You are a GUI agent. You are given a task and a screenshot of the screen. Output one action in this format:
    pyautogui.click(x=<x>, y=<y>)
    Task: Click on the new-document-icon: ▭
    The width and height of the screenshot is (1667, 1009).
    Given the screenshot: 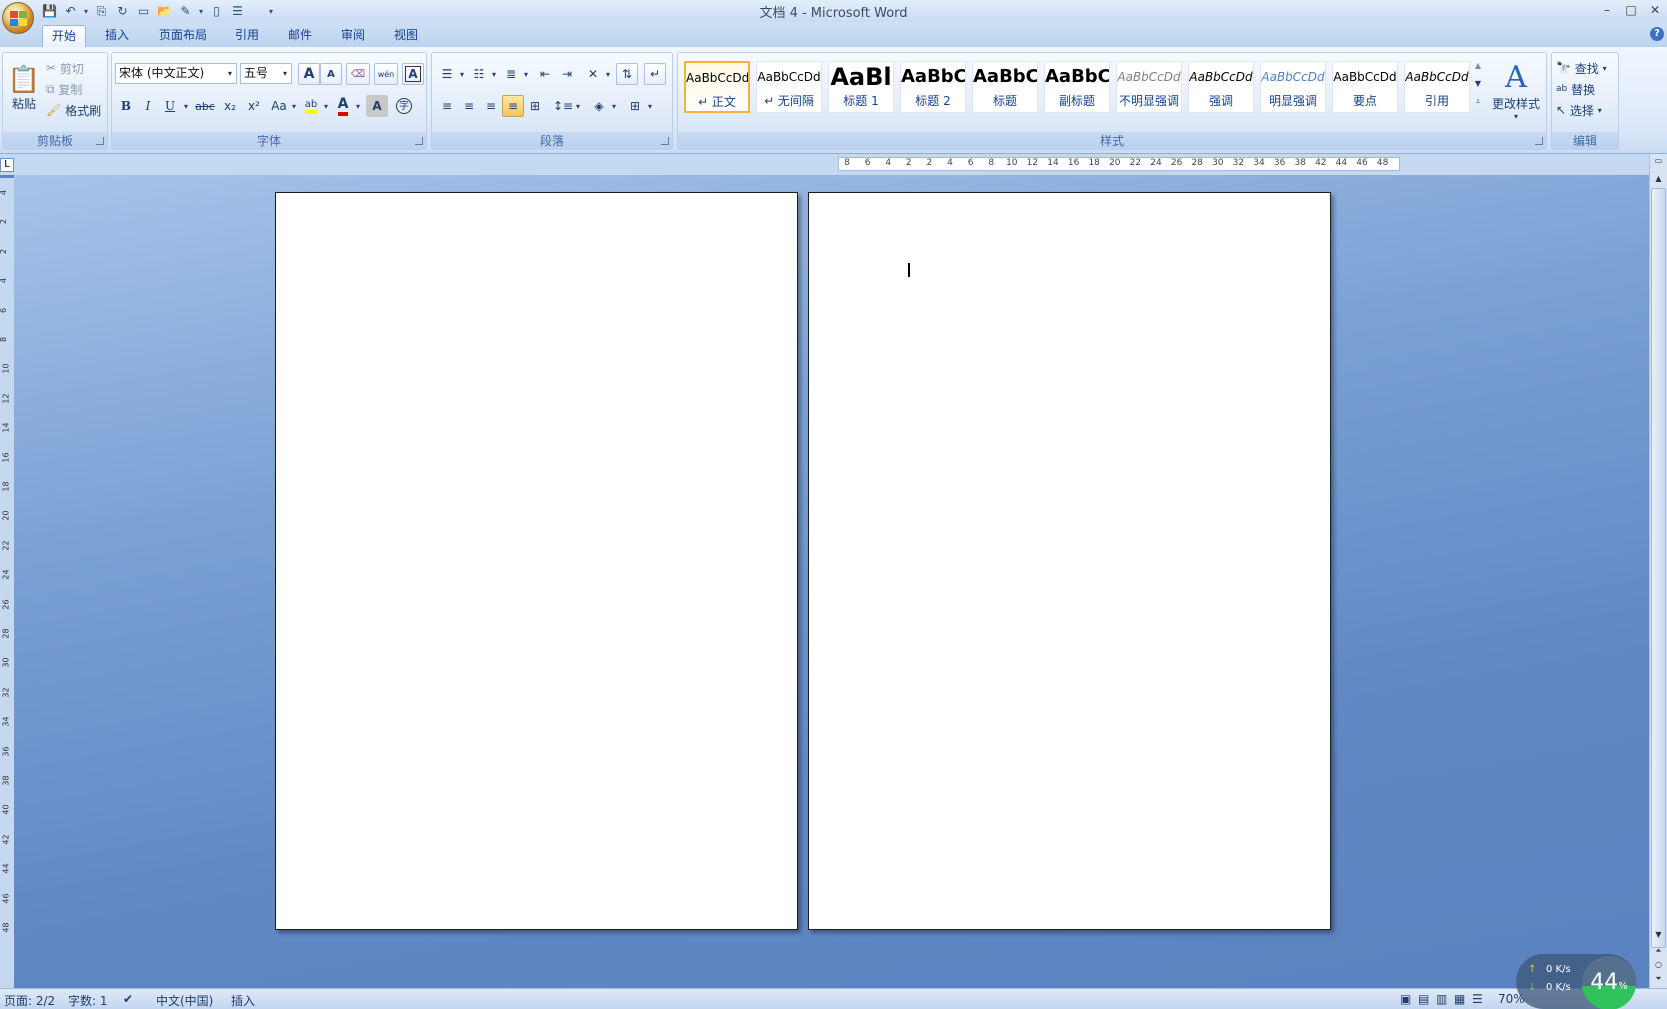 What is the action you would take?
    pyautogui.click(x=143, y=11)
    